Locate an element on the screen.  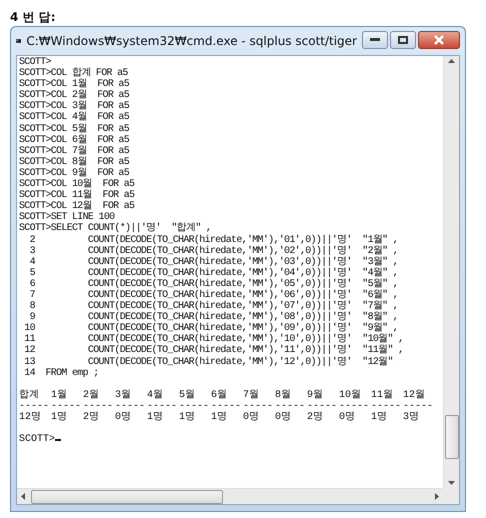
console-line: 2 COUNT(DECODE(TO_CHAR(hiredate,'MM'),'01',0))||'명' "1월" , is located at coordinates (213, 240).